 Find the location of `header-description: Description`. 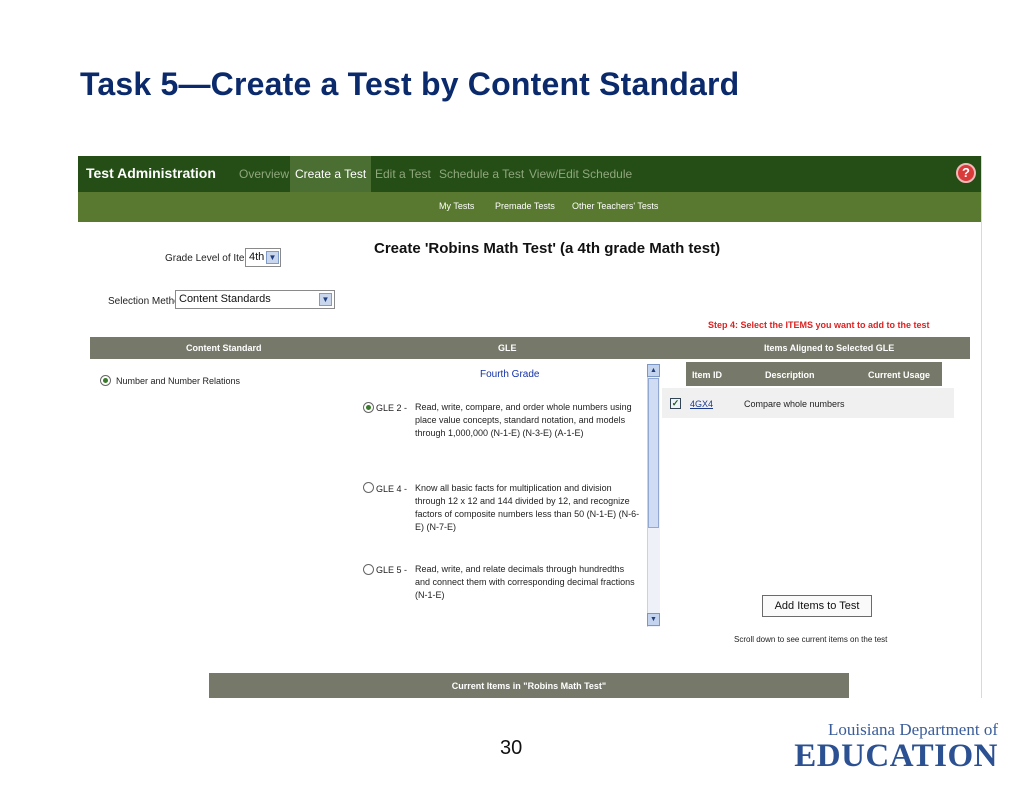

header-description: Description is located at coordinates (790, 375).